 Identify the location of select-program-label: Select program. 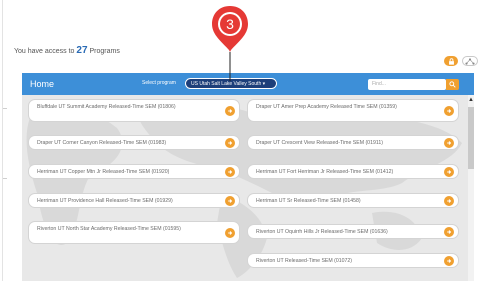
(159, 83).